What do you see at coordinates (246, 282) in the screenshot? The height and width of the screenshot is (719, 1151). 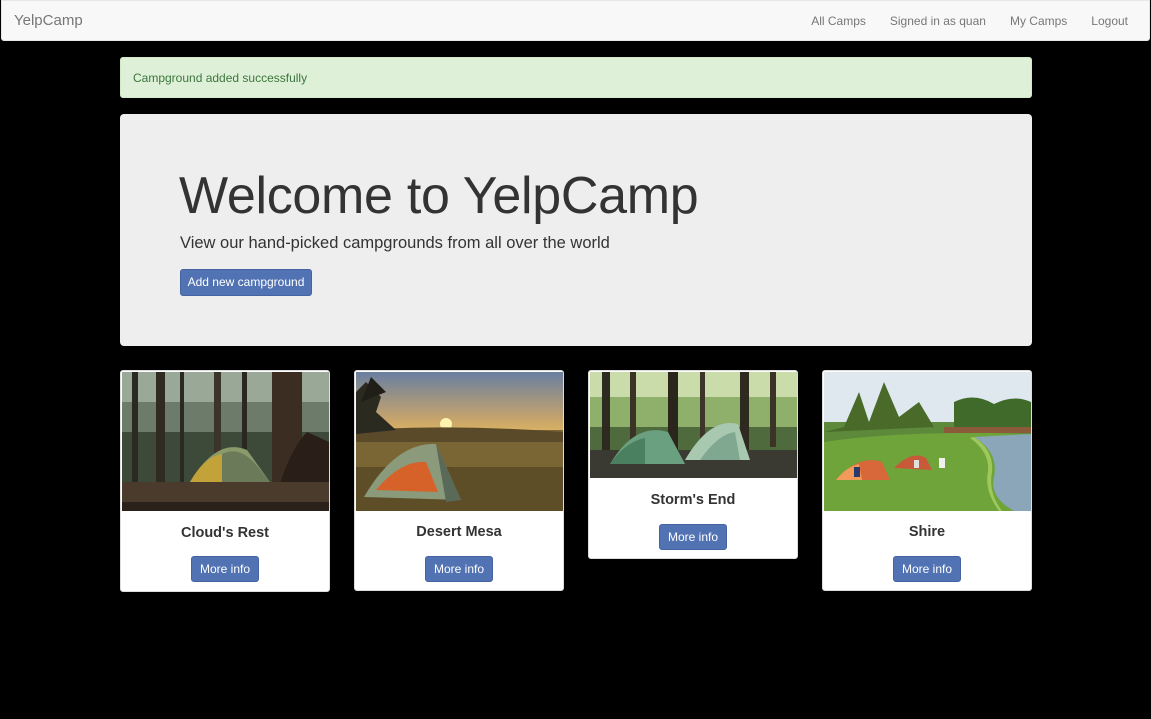 I see `add-campground-button: Add new campground` at bounding box center [246, 282].